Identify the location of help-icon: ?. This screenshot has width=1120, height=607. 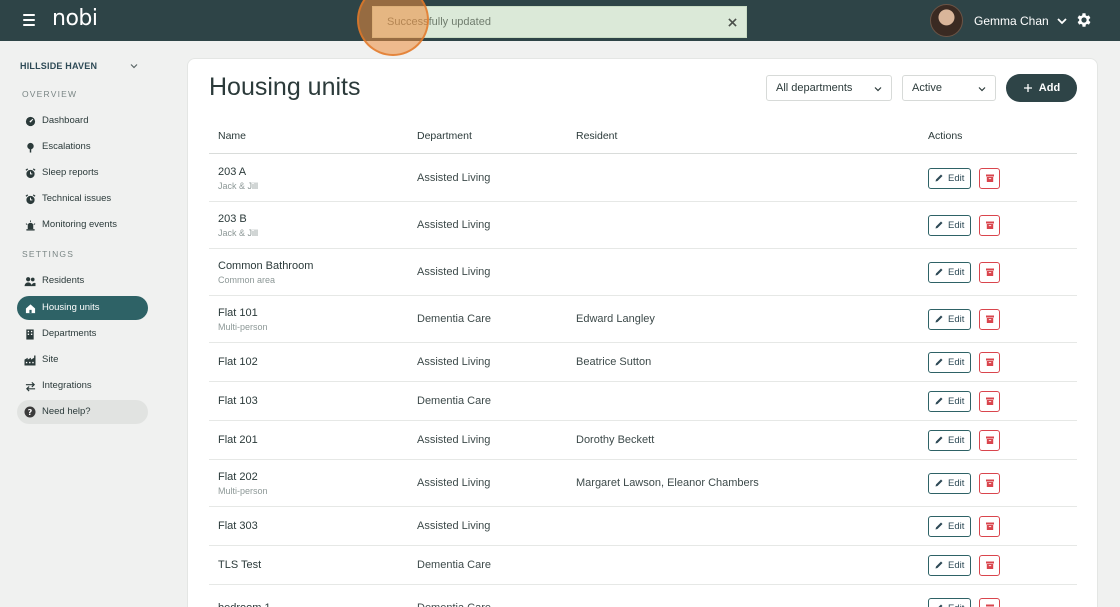
(30, 412).